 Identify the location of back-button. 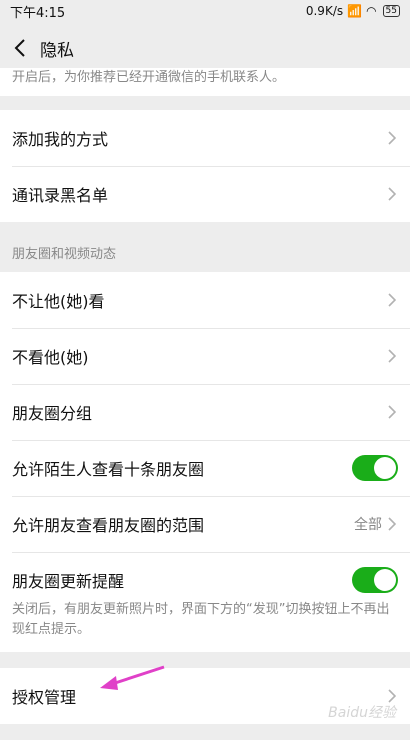
(20, 48).